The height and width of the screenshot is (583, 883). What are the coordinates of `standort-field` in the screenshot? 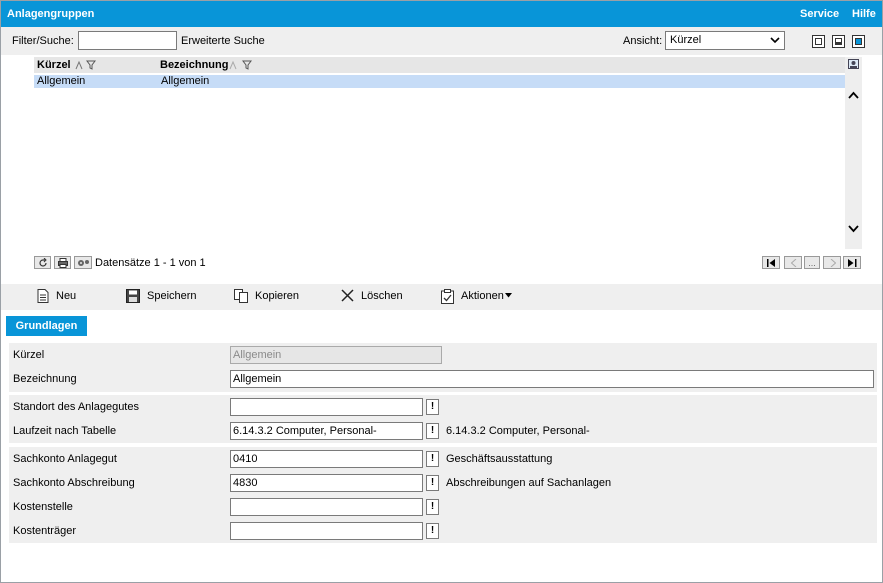 It's located at (326, 407).